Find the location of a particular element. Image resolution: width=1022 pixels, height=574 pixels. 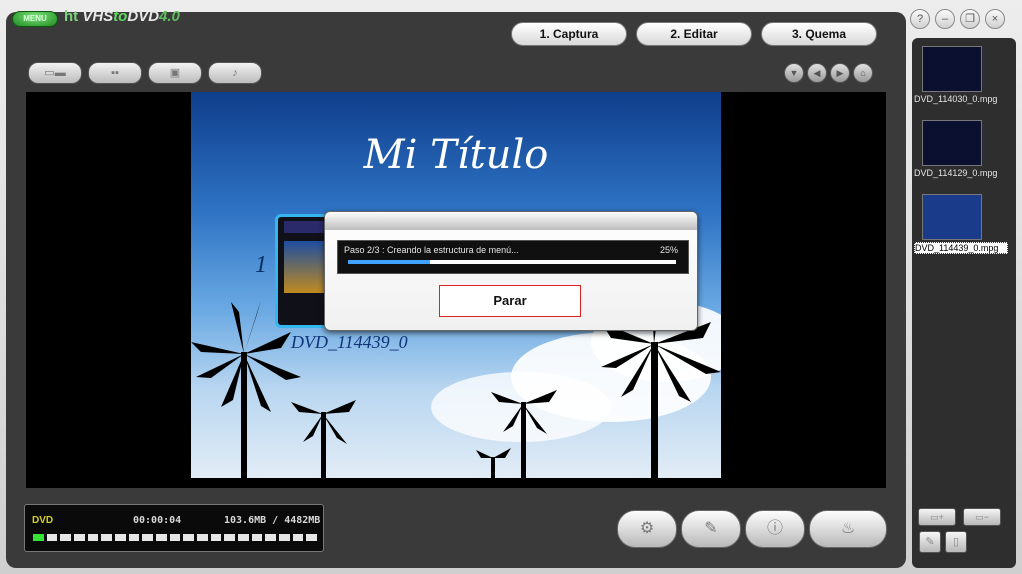

burn-button: ♨ is located at coordinates (848, 529).